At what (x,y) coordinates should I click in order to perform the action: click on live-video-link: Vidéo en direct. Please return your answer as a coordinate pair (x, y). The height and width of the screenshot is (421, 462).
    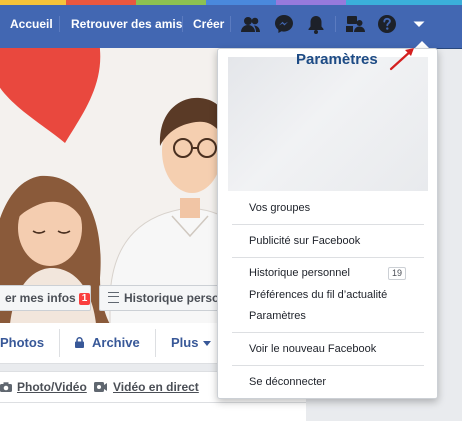
    Looking at the image, I should click on (156, 387).